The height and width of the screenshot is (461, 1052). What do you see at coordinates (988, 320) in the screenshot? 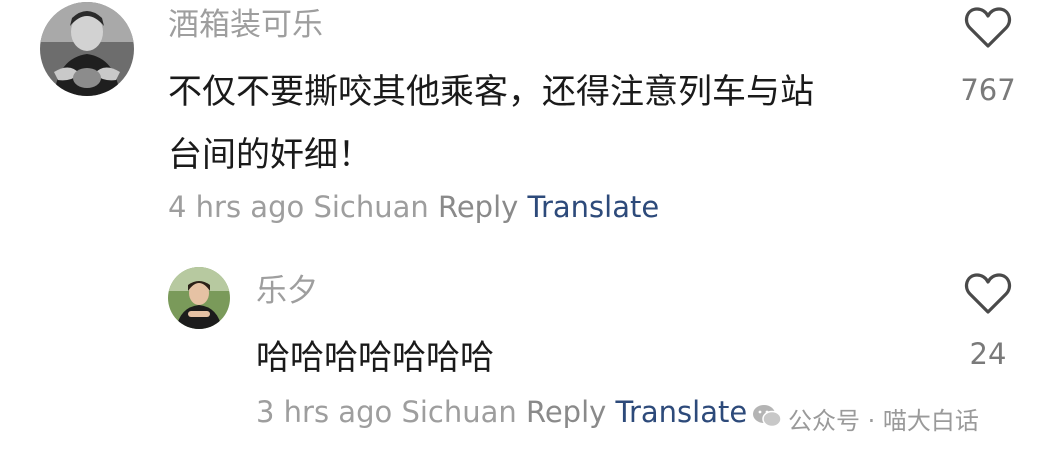
I see `reply-like: 24` at bounding box center [988, 320].